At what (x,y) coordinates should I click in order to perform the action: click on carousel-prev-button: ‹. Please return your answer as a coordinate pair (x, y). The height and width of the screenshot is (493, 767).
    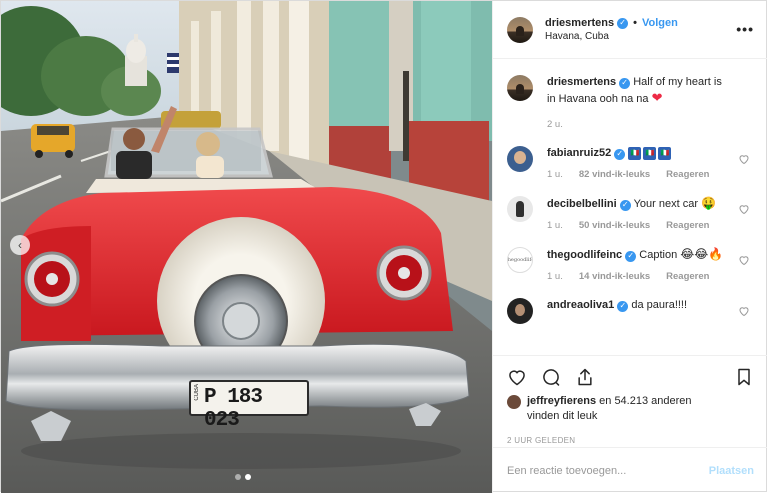
    Looking at the image, I should click on (20, 245).